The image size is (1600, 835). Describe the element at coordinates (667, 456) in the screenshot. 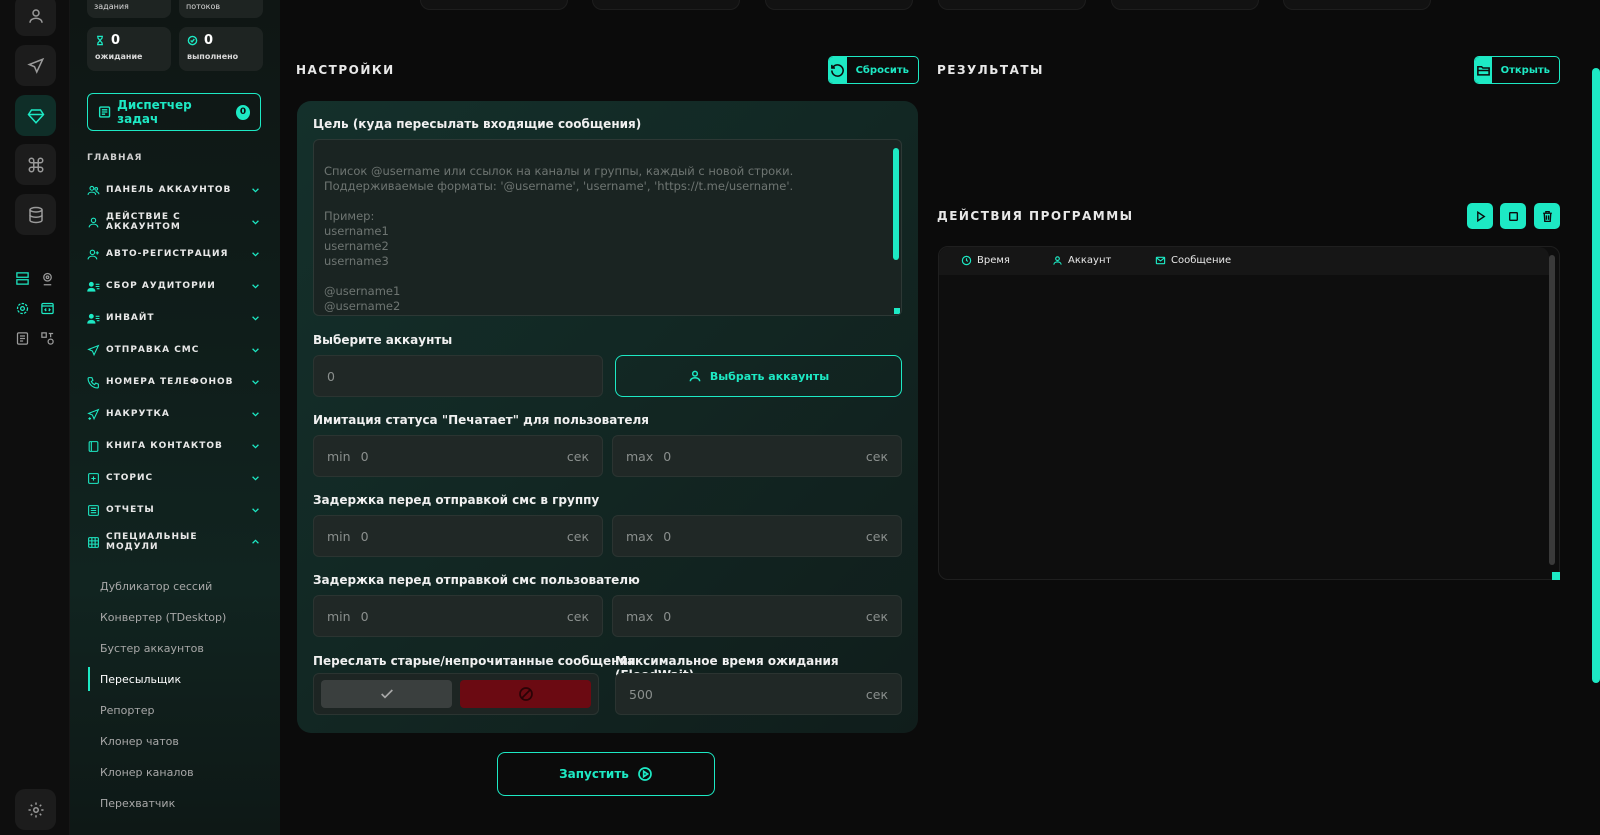

I see `typing-max-value: 0` at that location.